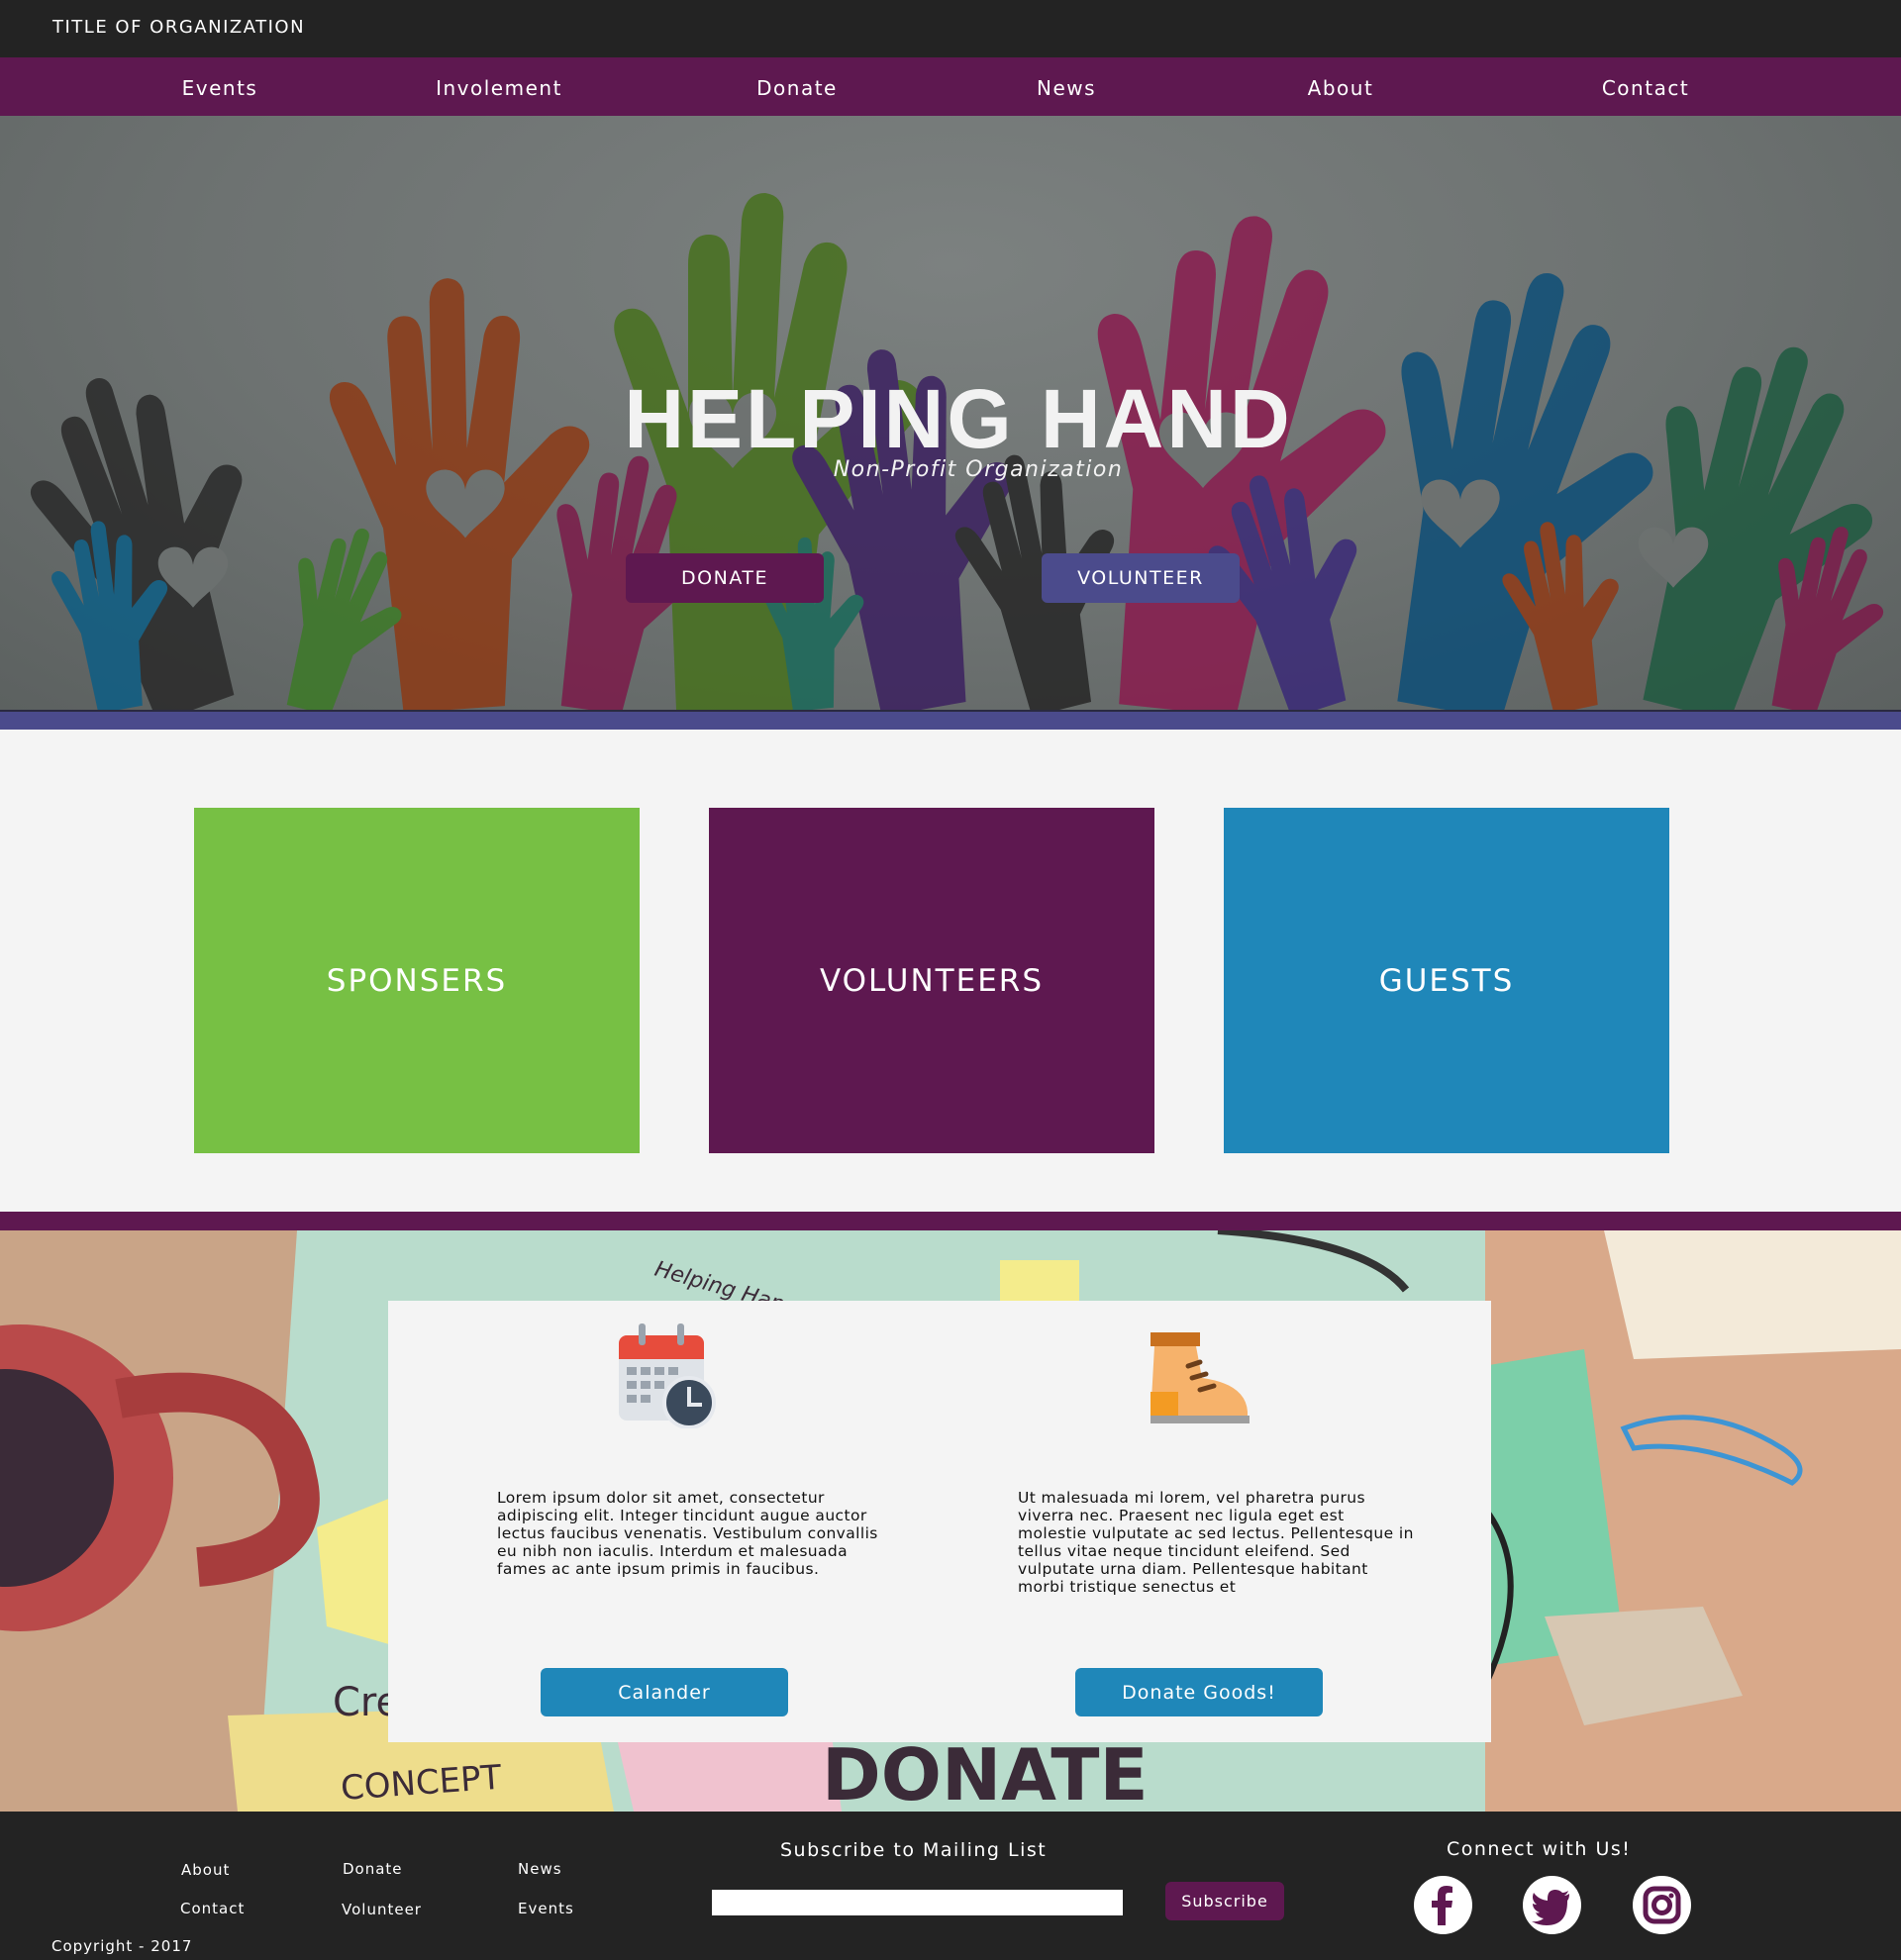  What do you see at coordinates (958, 418) in the screenshot?
I see `hero-title: HELPING HAND` at bounding box center [958, 418].